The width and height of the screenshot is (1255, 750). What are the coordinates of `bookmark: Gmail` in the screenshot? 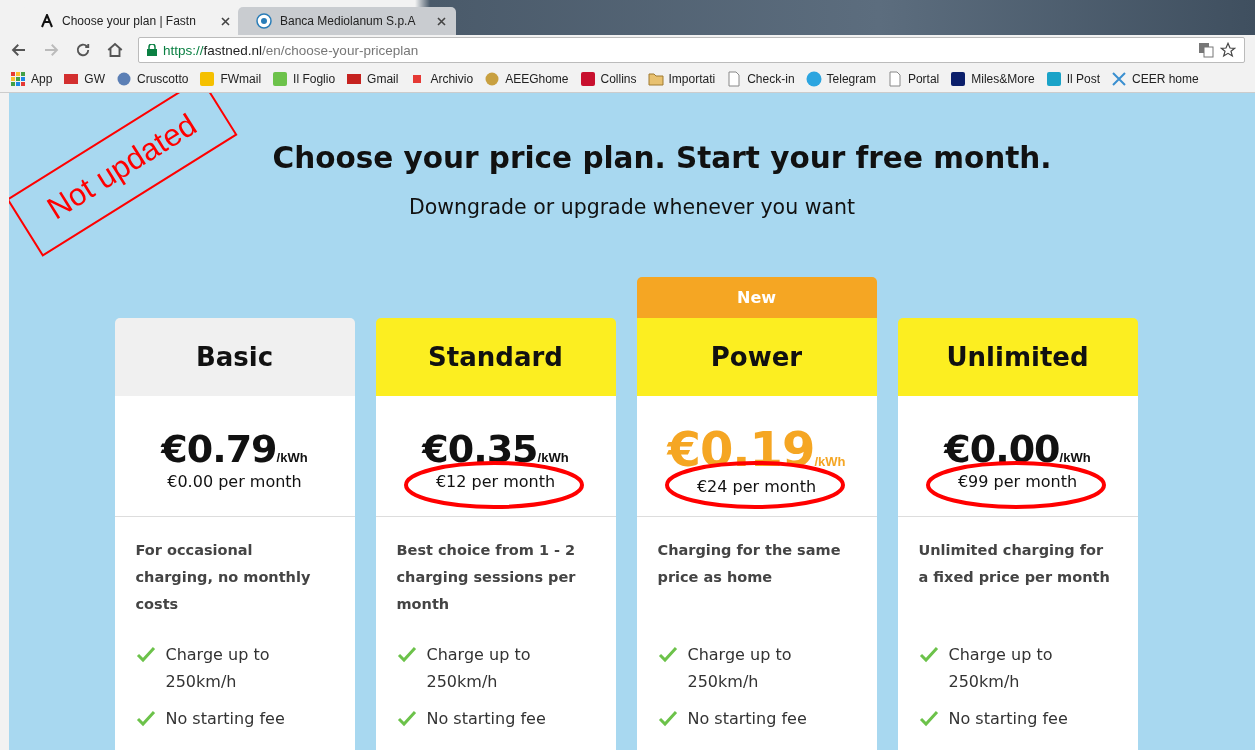 It's located at (372, 78).